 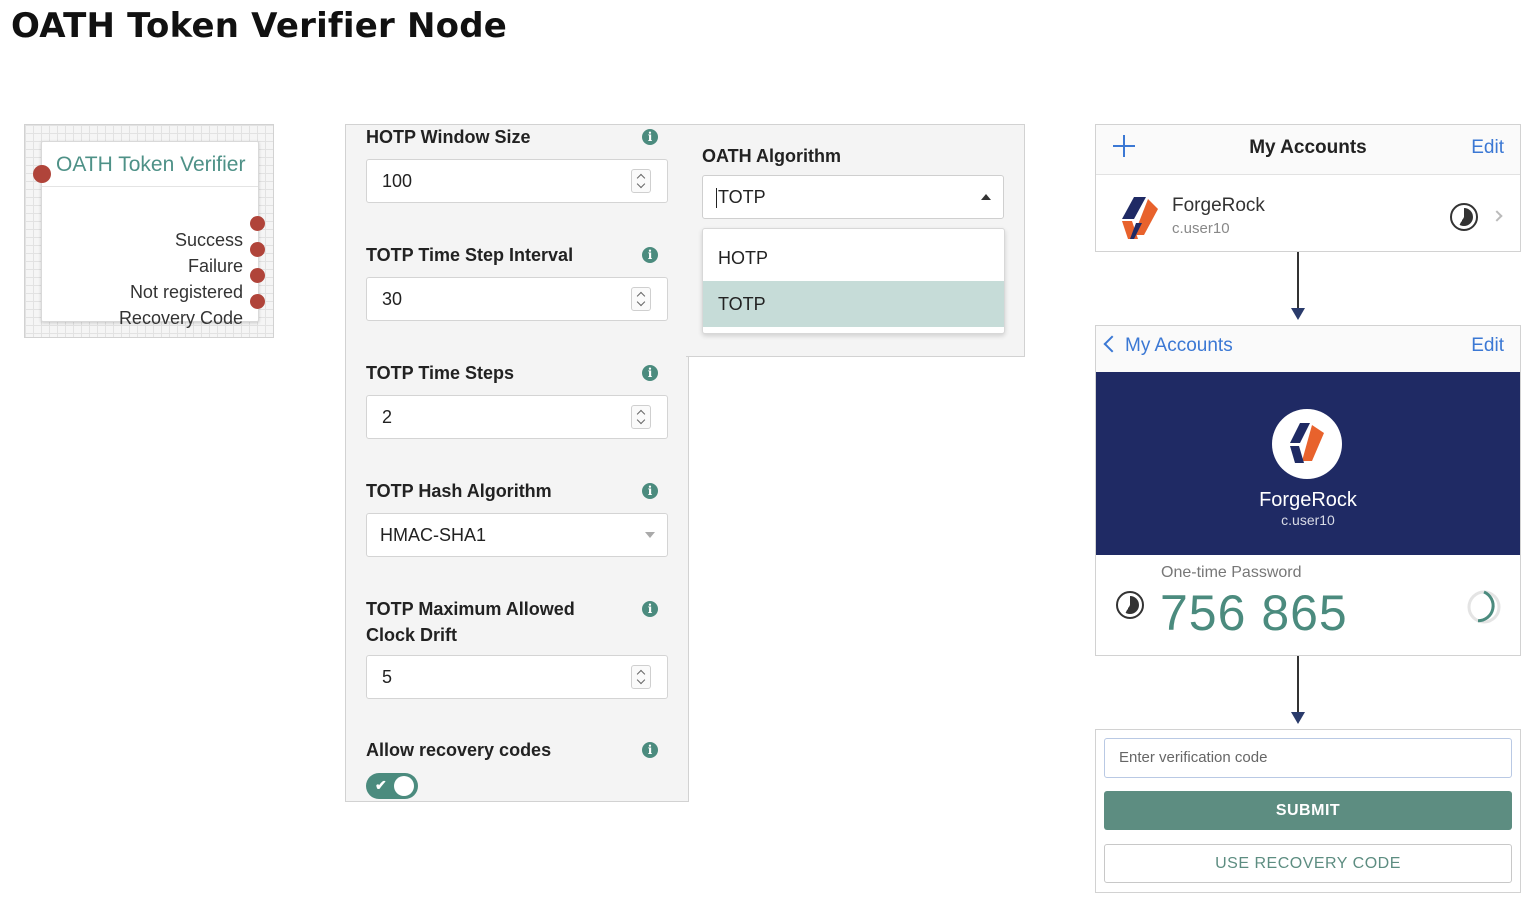 What do you see at coordinates (259, 26) in the screenshot?
I see `page-title: OATH Token Verifier Node` at bounding box center [259, 26].